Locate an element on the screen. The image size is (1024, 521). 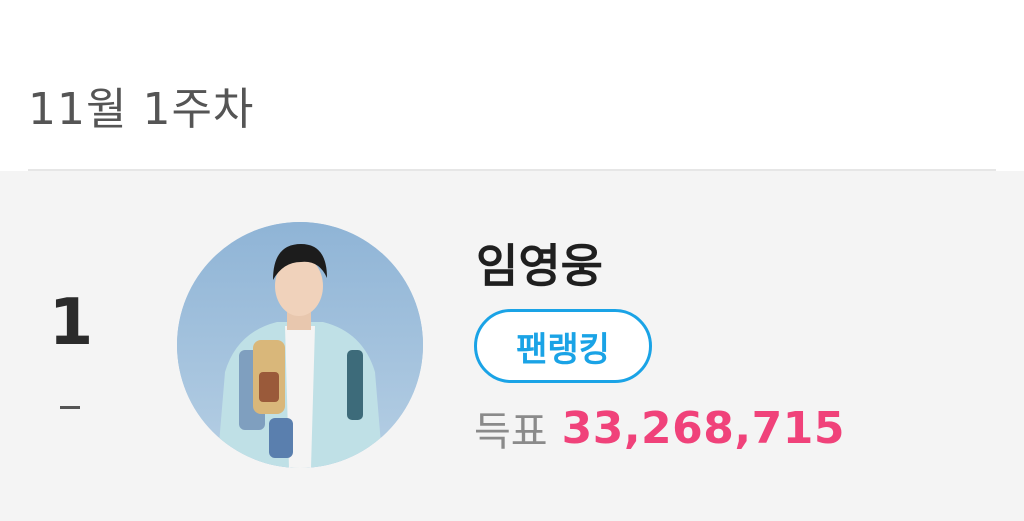
rank-change-dash is located at coordinates (70, 407).